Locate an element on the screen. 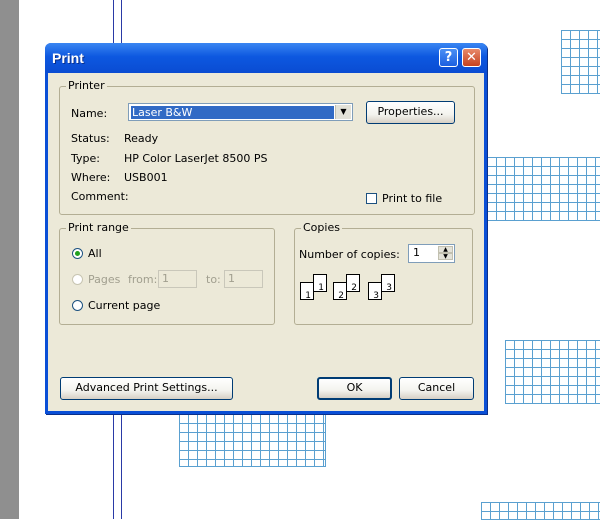 The height and width of the screenshot is (520, 600). pages-radio is located at coordinates (77, 279).